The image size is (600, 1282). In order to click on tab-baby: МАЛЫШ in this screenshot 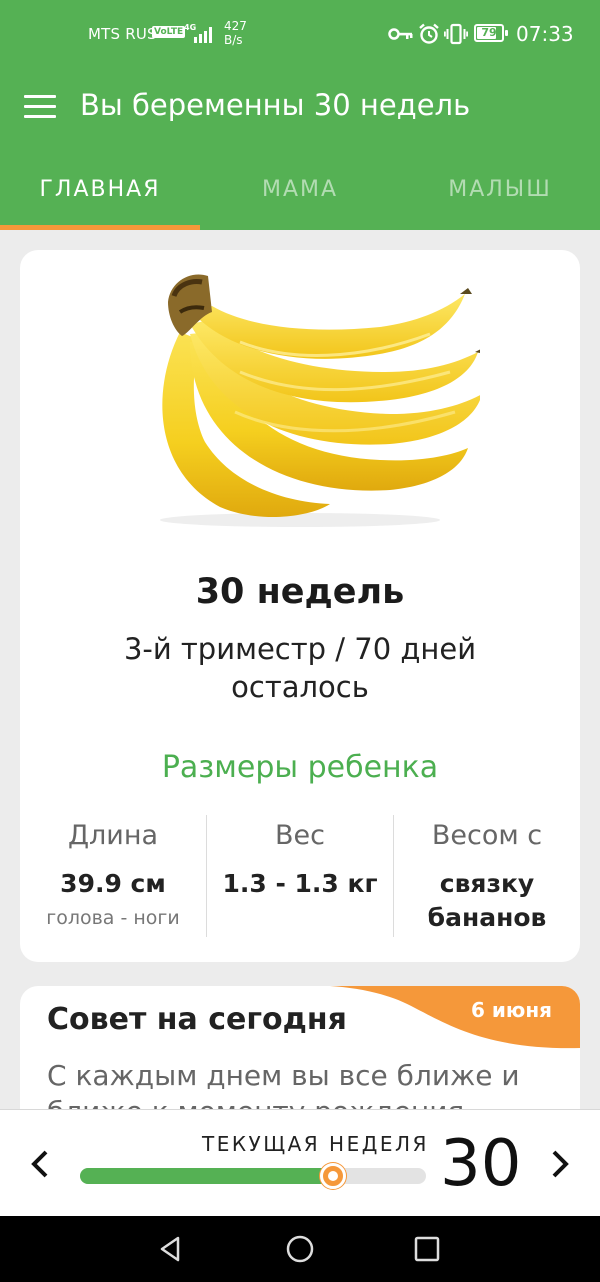, I will do `click(500, 190)`.